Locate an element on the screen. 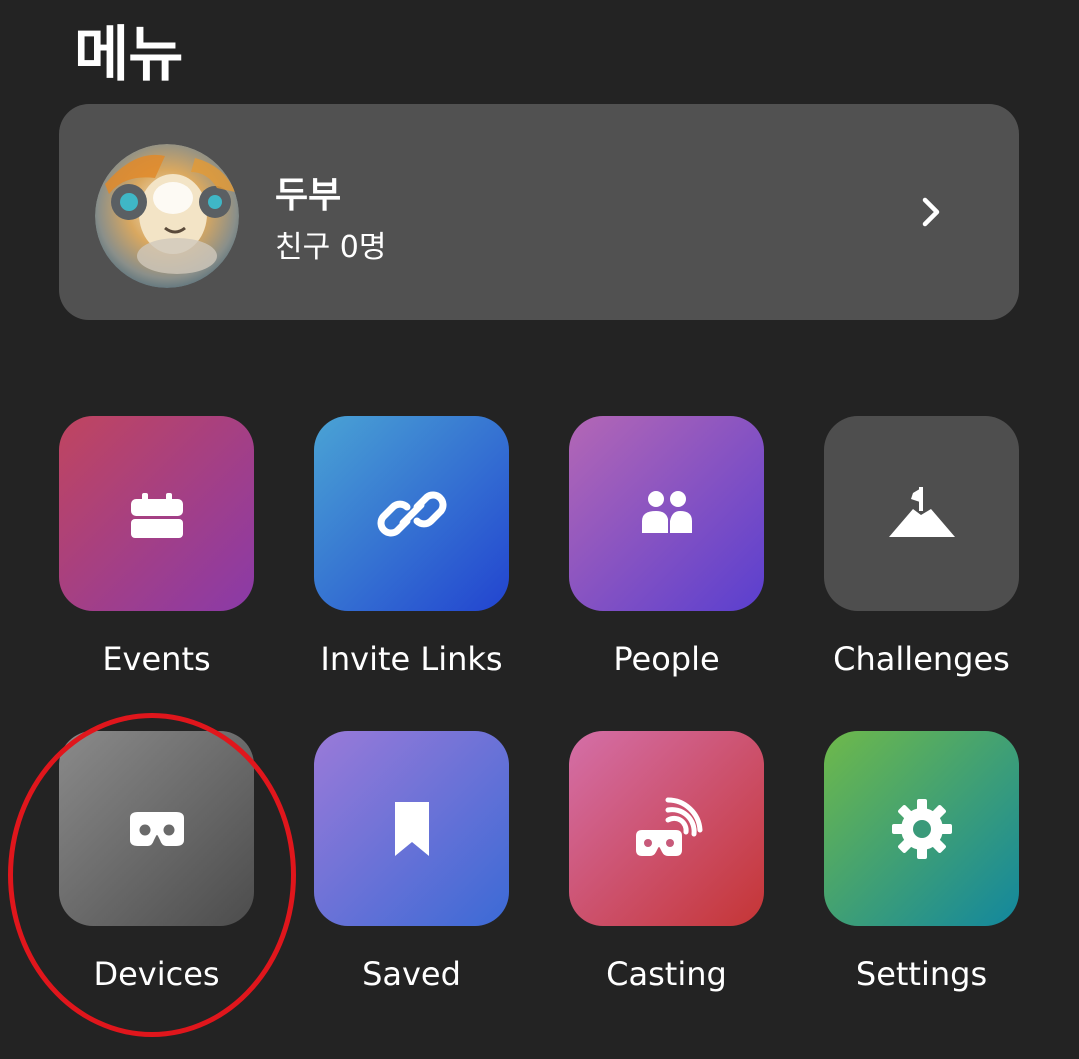  casting-button is located at coordinates (666, 828).